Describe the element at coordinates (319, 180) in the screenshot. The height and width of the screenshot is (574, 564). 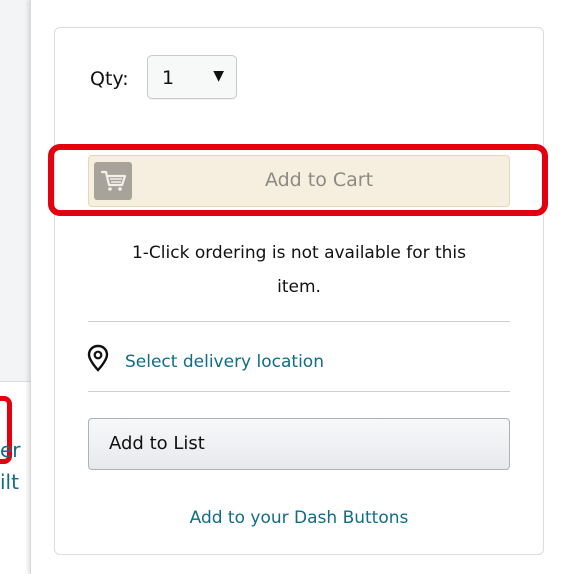
I see `add-to-cart-label: Add to Cart` at that location.